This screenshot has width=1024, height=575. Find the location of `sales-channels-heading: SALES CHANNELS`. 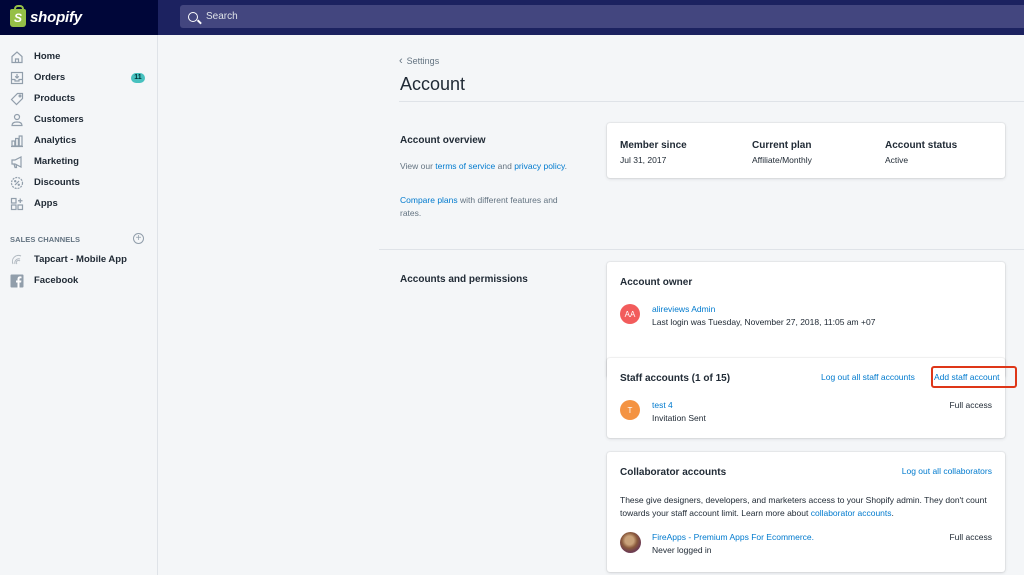

sales-channels-heading: SALES CHANNELS is located at coordinates (45, 239).